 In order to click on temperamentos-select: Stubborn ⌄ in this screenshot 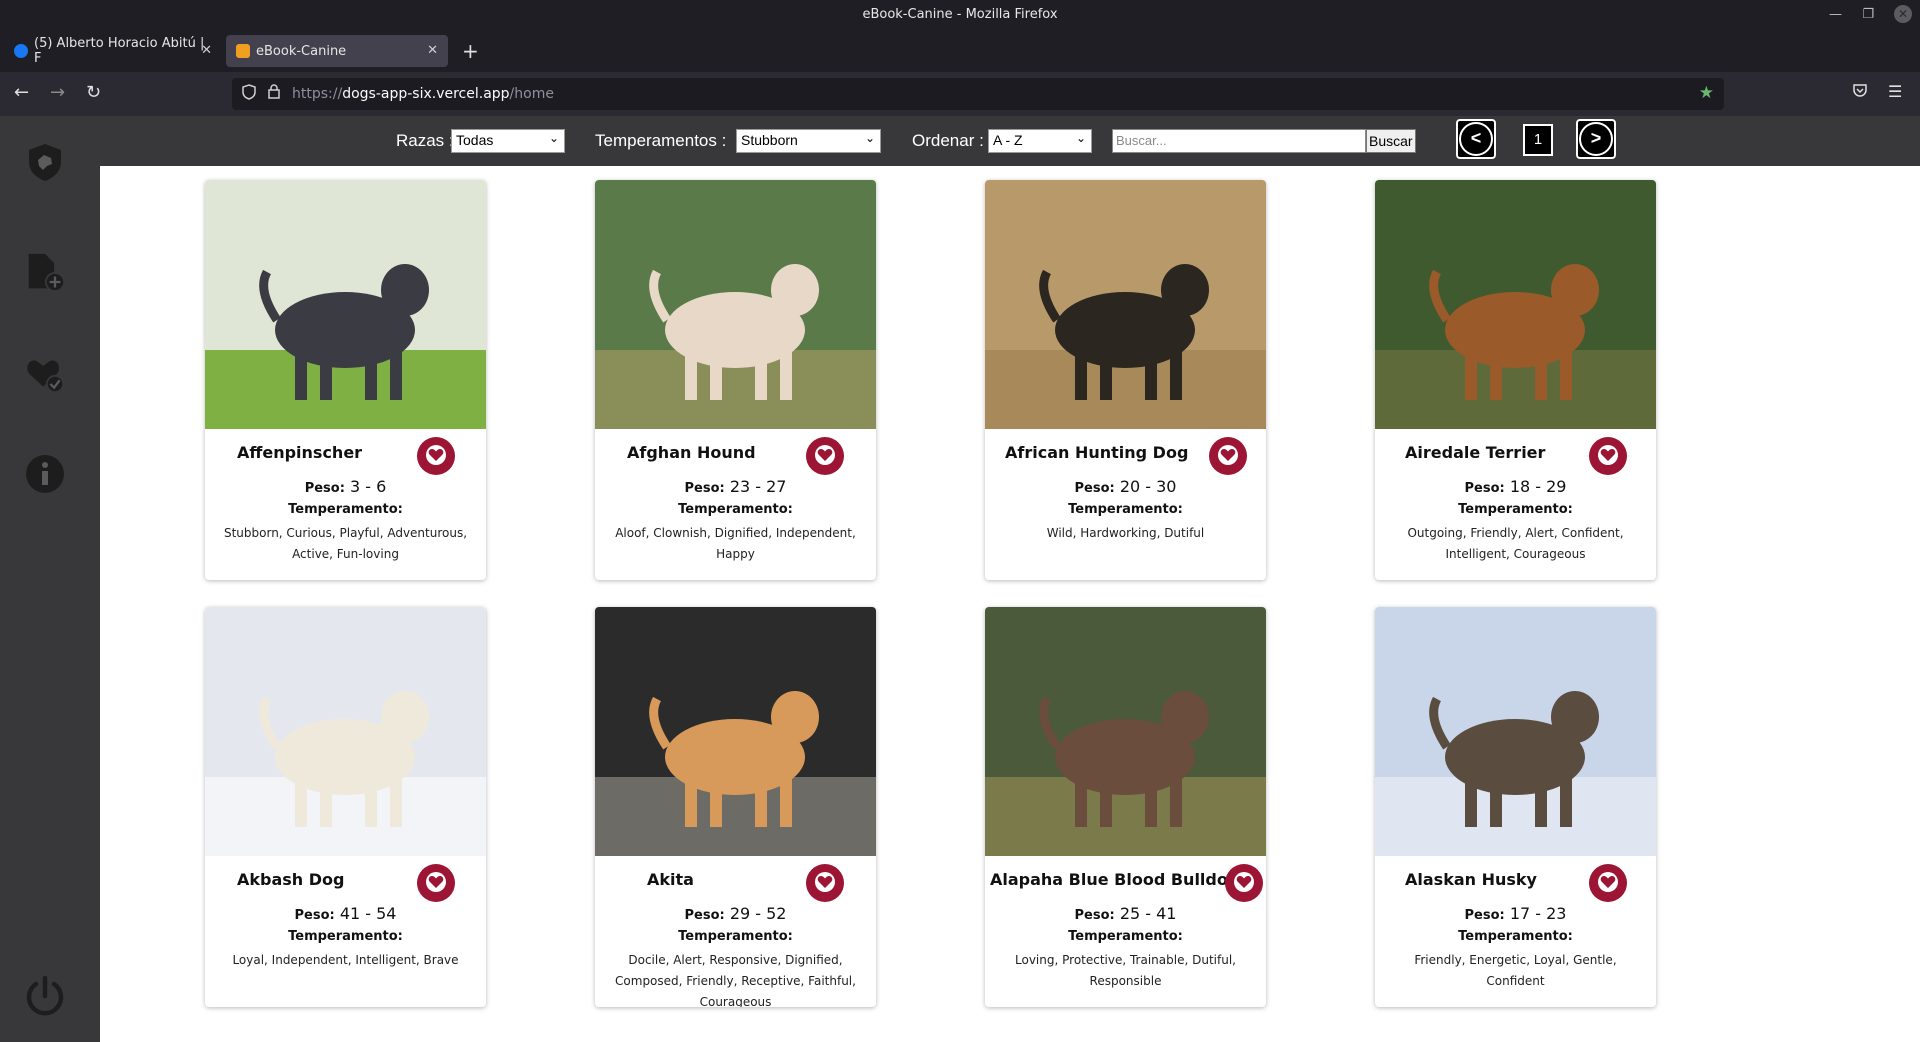, I will do `click(808, 141)`.